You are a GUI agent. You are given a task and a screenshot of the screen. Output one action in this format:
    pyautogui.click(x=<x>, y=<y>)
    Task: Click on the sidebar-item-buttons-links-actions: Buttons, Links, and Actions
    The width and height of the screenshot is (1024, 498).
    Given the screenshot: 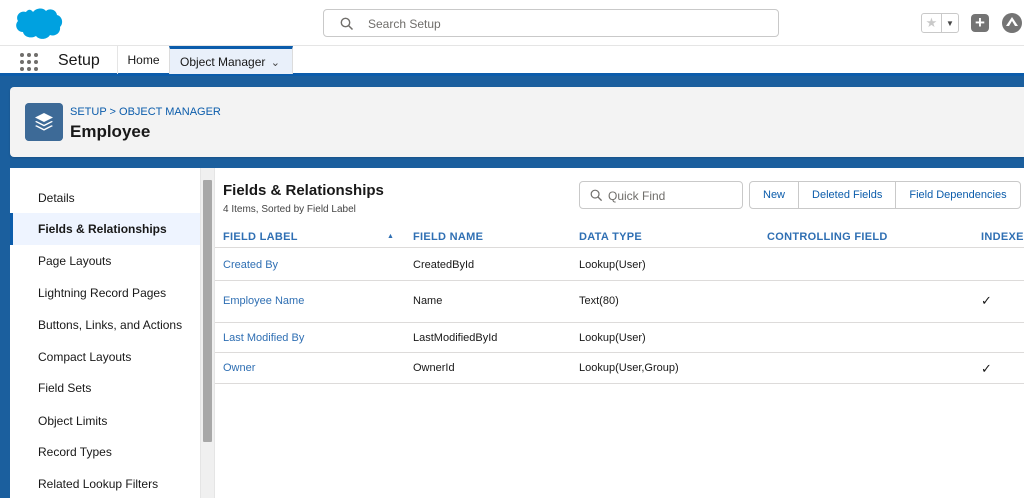 What is the action you would take?
    pyautogui.click(x=105, y=325)
    